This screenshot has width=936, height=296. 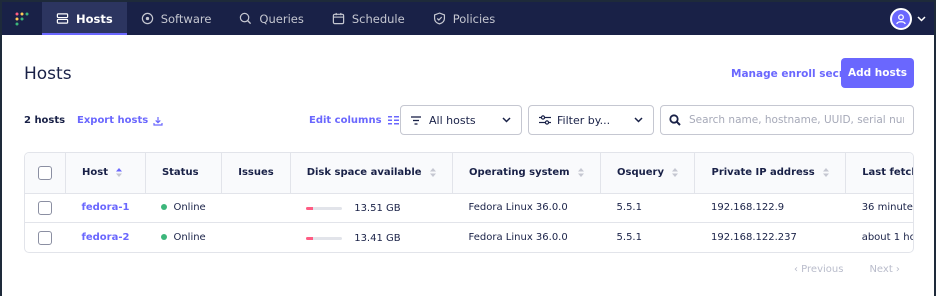 I want to click on queries-icon, so click(x=246, y=18).